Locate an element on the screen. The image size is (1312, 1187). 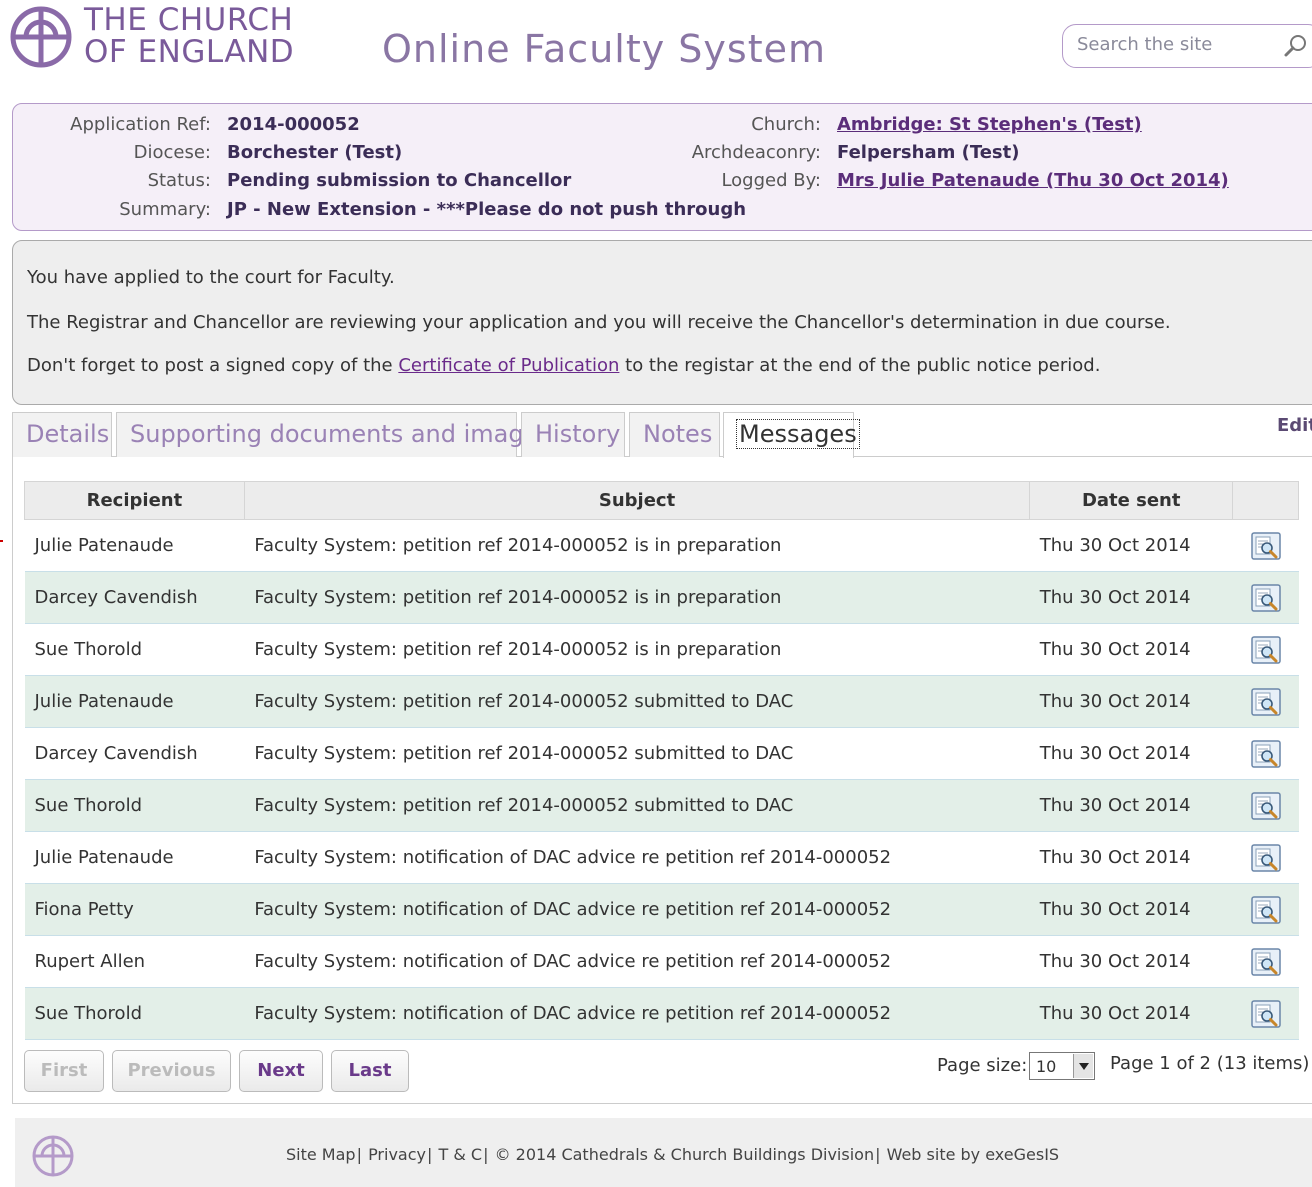
search-icon is located at coordinates (1296, 46).